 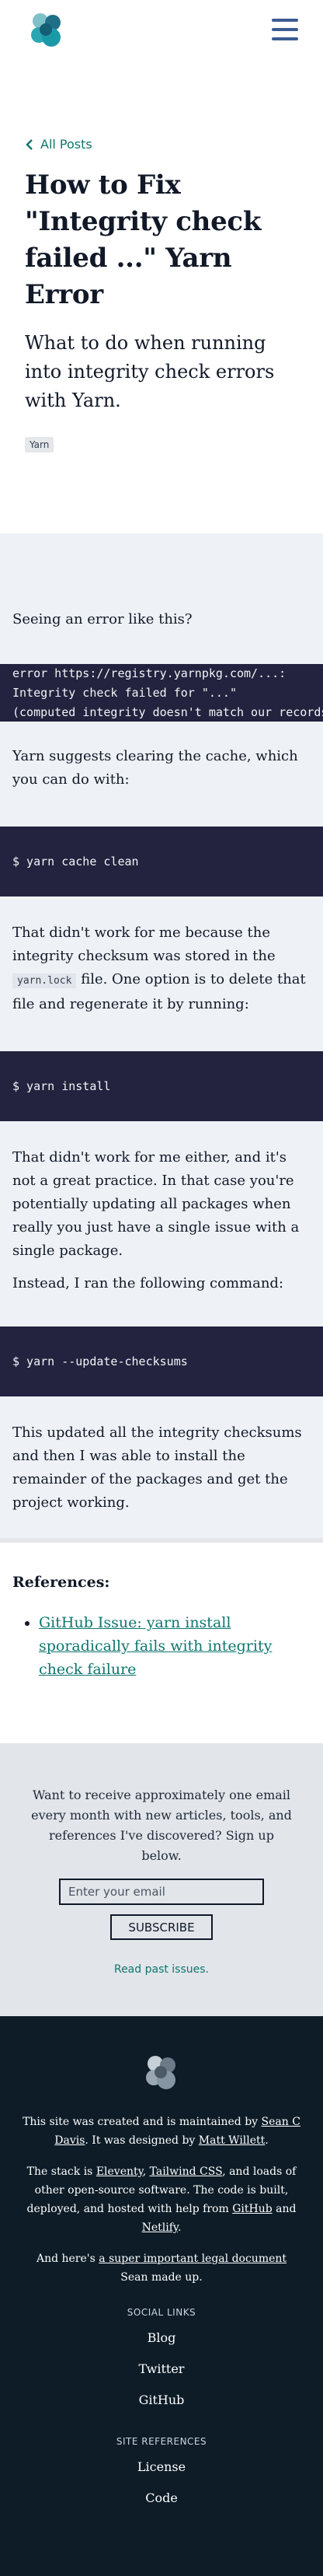 I want to click on footer-link-code: Code, so click(x=161, y=2498).